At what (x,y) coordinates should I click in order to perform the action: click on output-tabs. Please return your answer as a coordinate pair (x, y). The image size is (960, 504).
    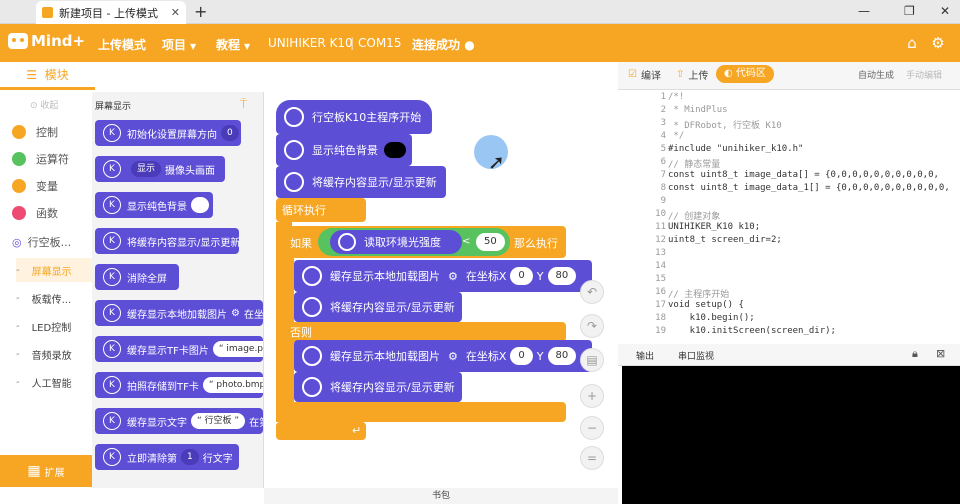
    Looking at the image, I should click on (789, 355).